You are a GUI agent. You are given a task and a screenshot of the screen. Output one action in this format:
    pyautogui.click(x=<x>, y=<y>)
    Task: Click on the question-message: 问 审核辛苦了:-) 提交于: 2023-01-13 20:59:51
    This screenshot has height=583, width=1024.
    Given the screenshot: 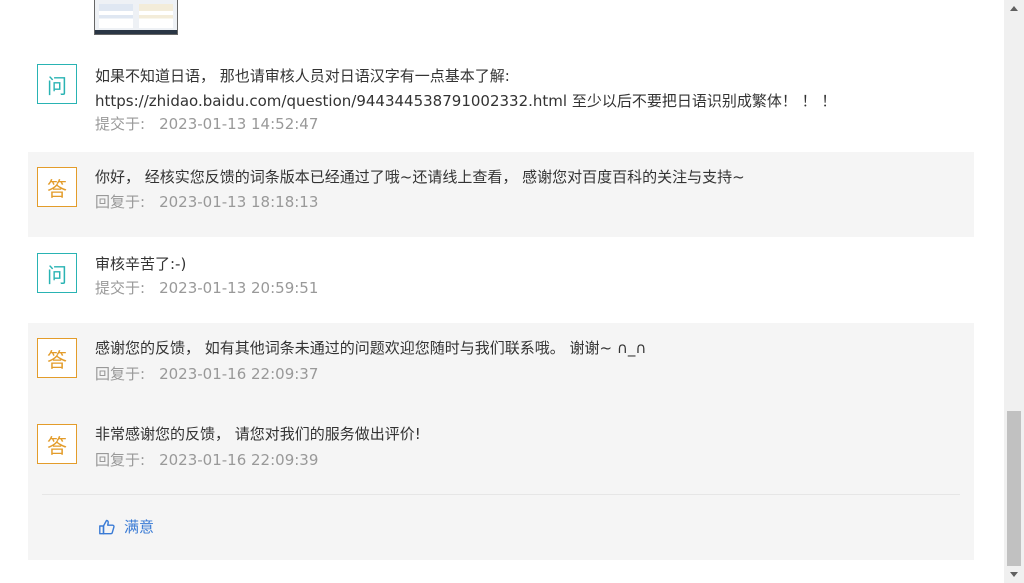 What is the action you would take?
    pyautogui.click(x=501, y=275)
    